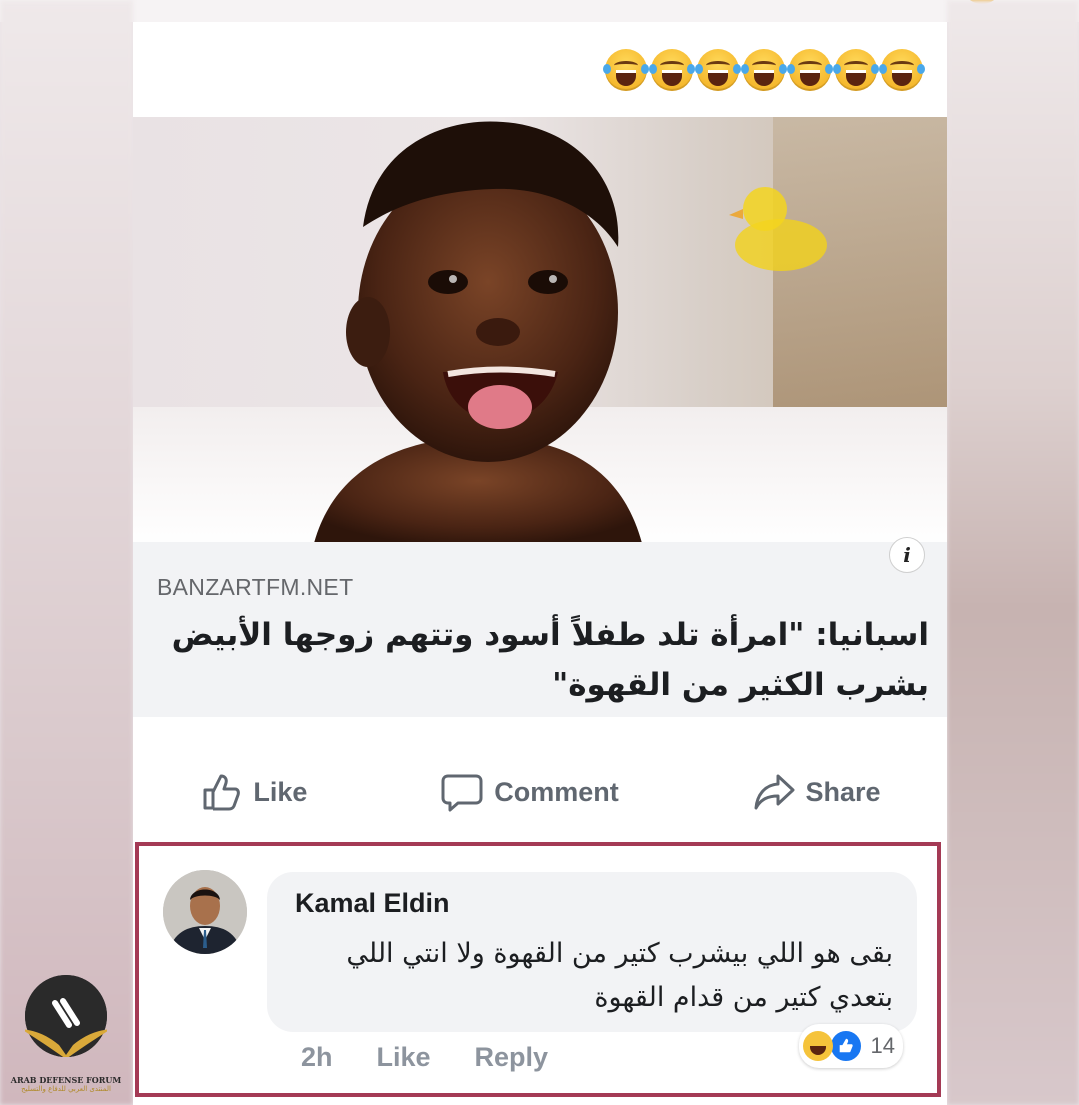 The image size is (1079, 1105). What do you see at coordinates (462, 793) in the screenshot?
I see `speech-bubble-icon` at bounding box center [462, 793].